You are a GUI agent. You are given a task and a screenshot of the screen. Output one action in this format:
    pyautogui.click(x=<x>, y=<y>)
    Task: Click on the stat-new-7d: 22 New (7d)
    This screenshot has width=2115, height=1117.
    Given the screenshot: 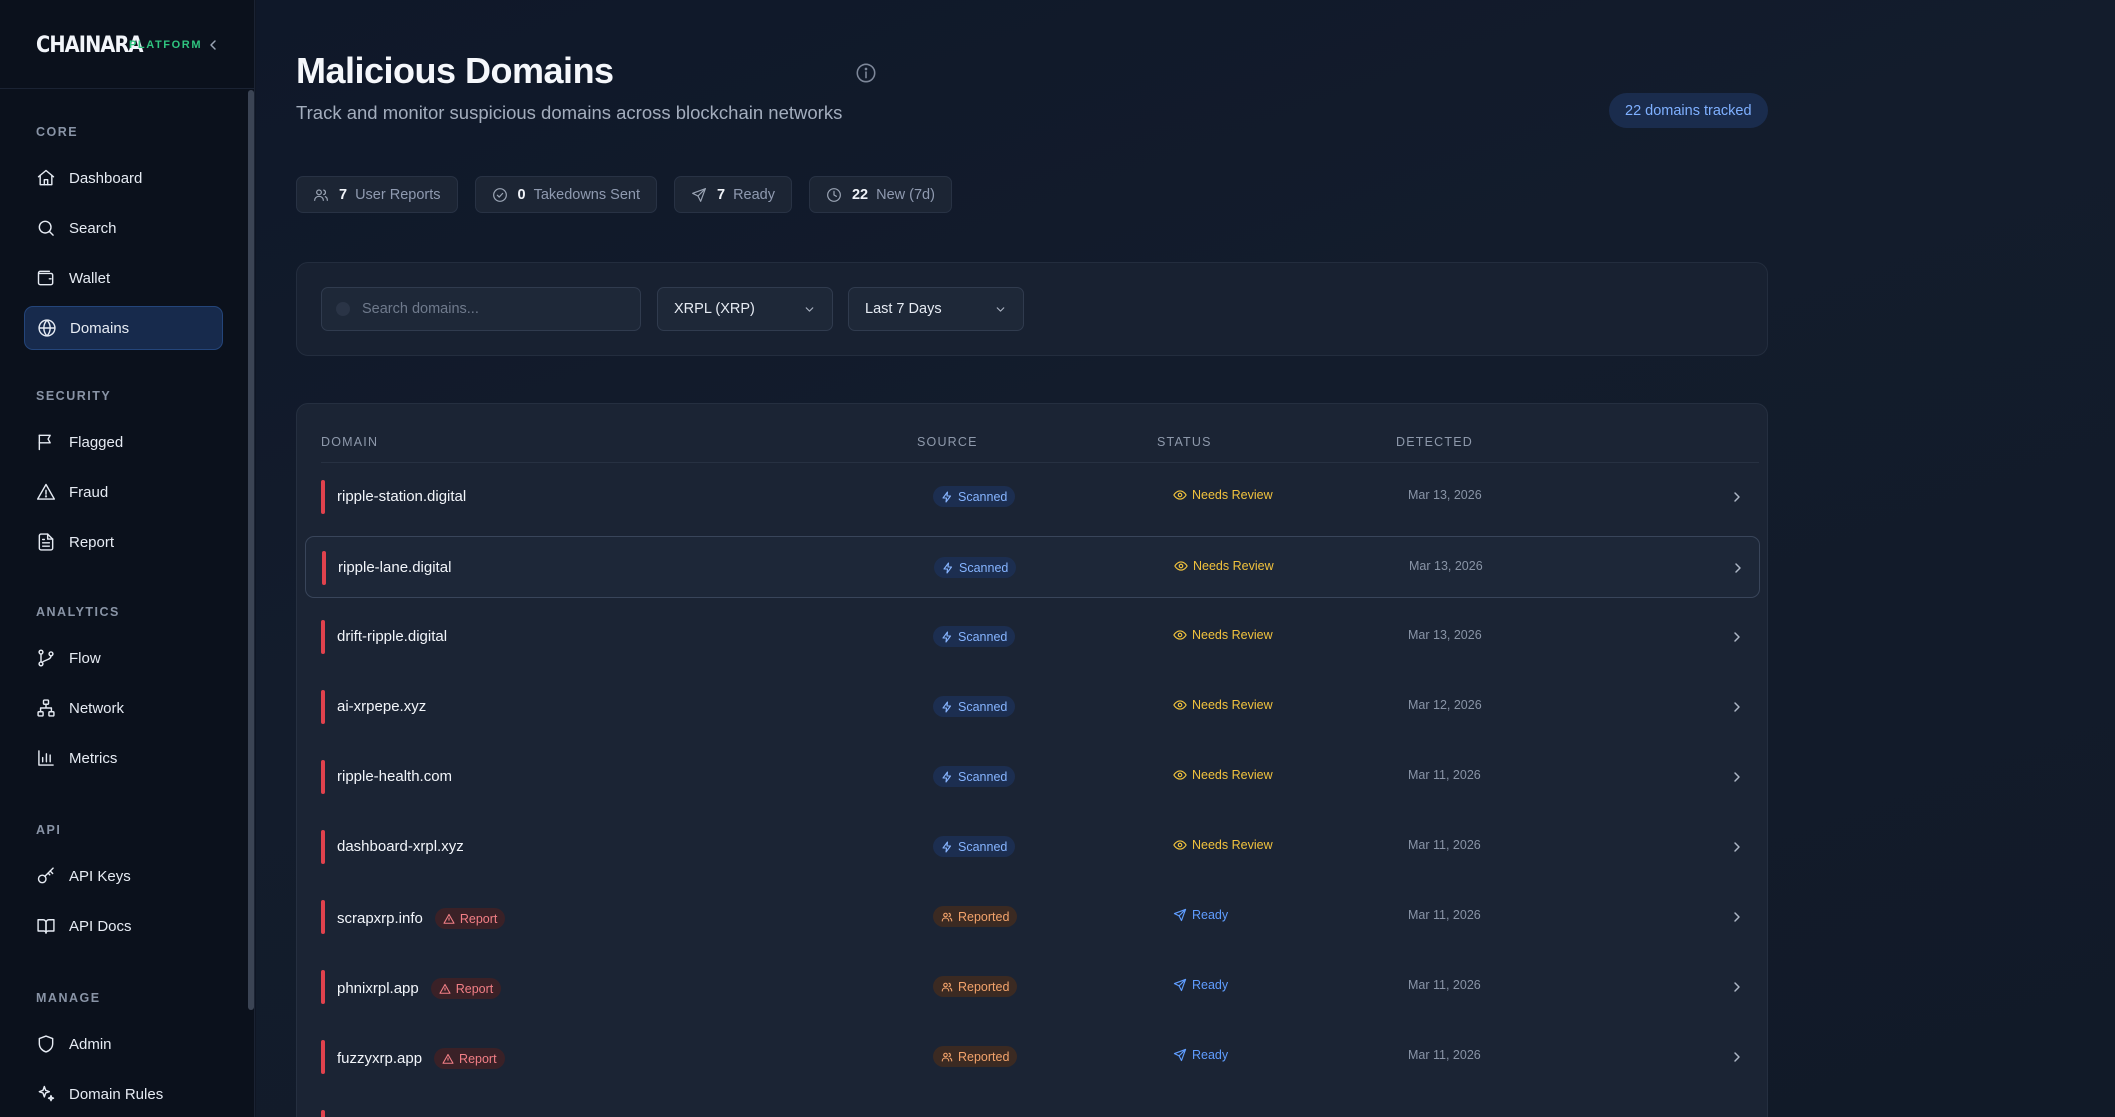 What is the action you would take?
    pyautogui.click(x=880, y=194)
    